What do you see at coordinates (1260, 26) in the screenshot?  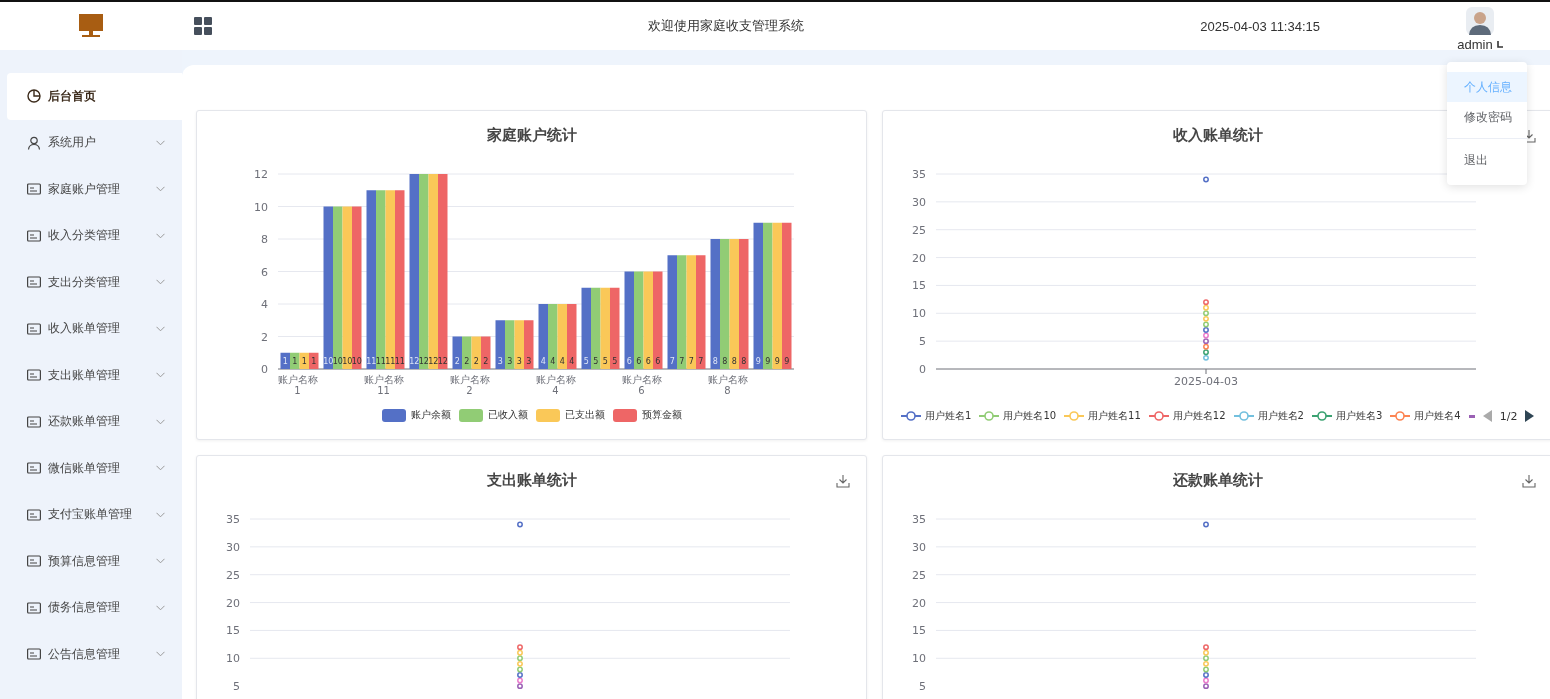 I see `date-time: 2025-04-03 11:34:15` at bounding box center [1260, 26].